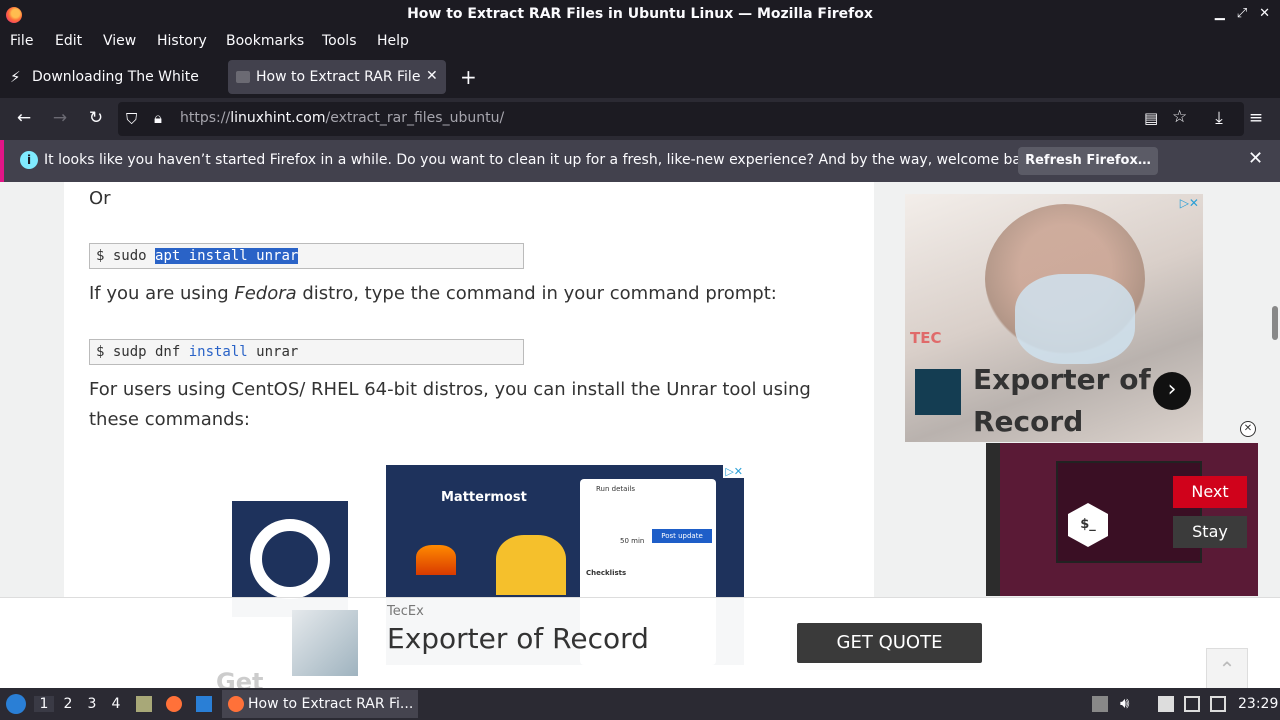 The height and width of the screenshot is (720, 1280). Describe the element at coordinates (24, 118) in the screenshot. I see `back-arrow-icon: ←` at that location.